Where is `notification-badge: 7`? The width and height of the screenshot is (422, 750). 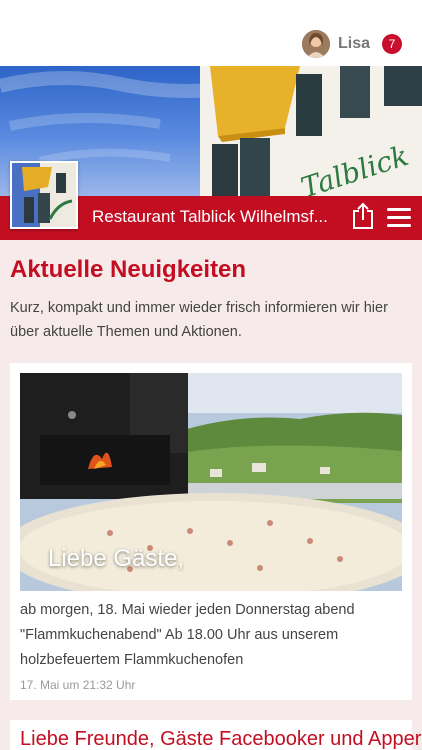 notification-badge: 7 is located at coordinates (392, 44).